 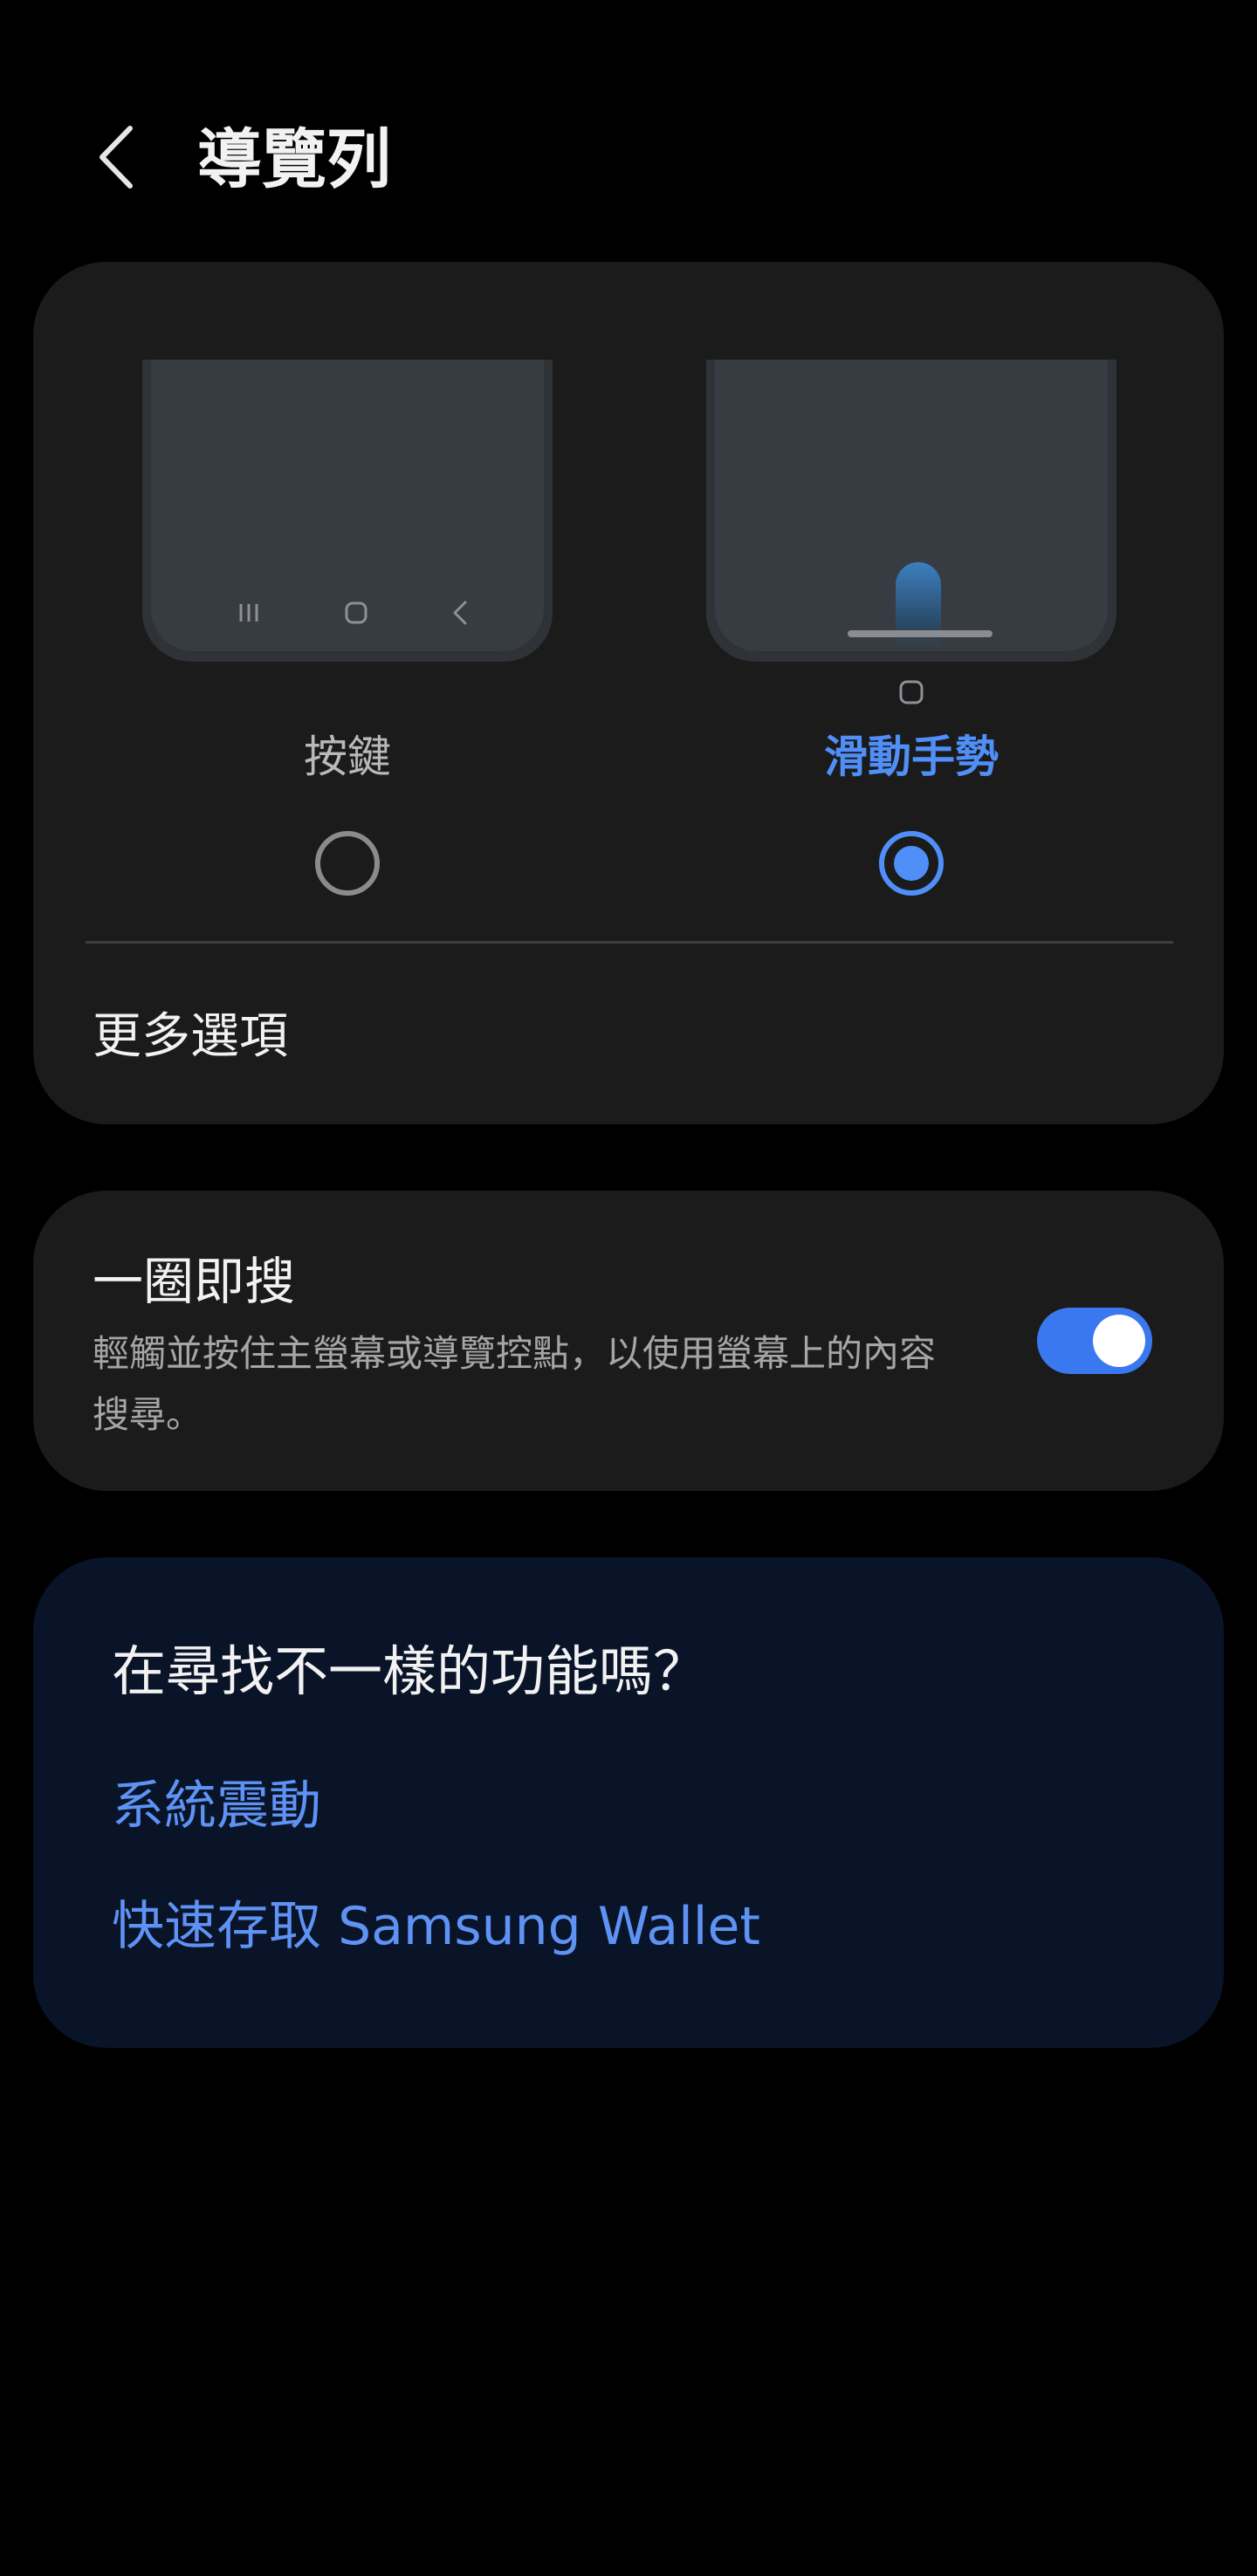 What do you see at coordinates (410, 1671) in the screenshot?
I see `suggestions-title: 在尋找不一樣的功能嗎？` at bounding box center [410, 1671].